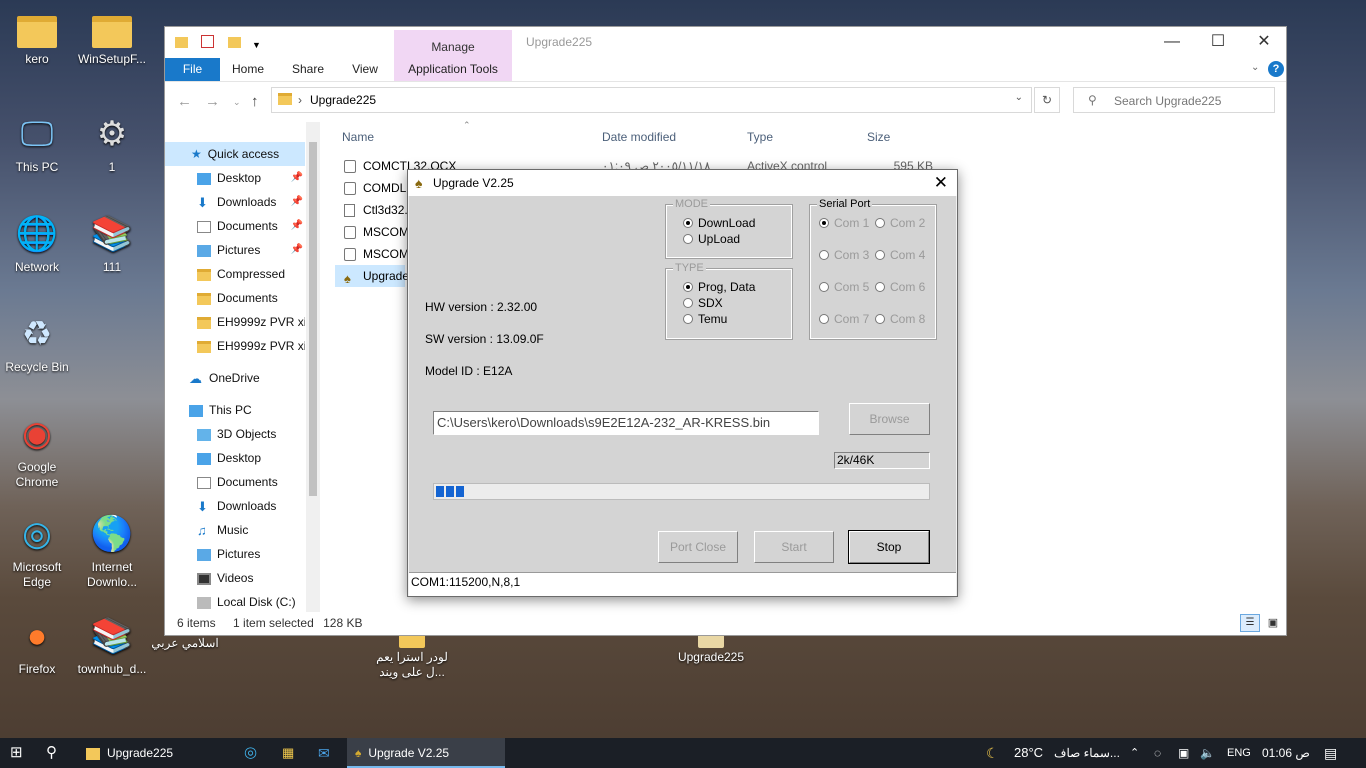 Image resolution: width=1366 pixels, height=768 pixels. I want to click on tab-file: File, so click(192, 69).